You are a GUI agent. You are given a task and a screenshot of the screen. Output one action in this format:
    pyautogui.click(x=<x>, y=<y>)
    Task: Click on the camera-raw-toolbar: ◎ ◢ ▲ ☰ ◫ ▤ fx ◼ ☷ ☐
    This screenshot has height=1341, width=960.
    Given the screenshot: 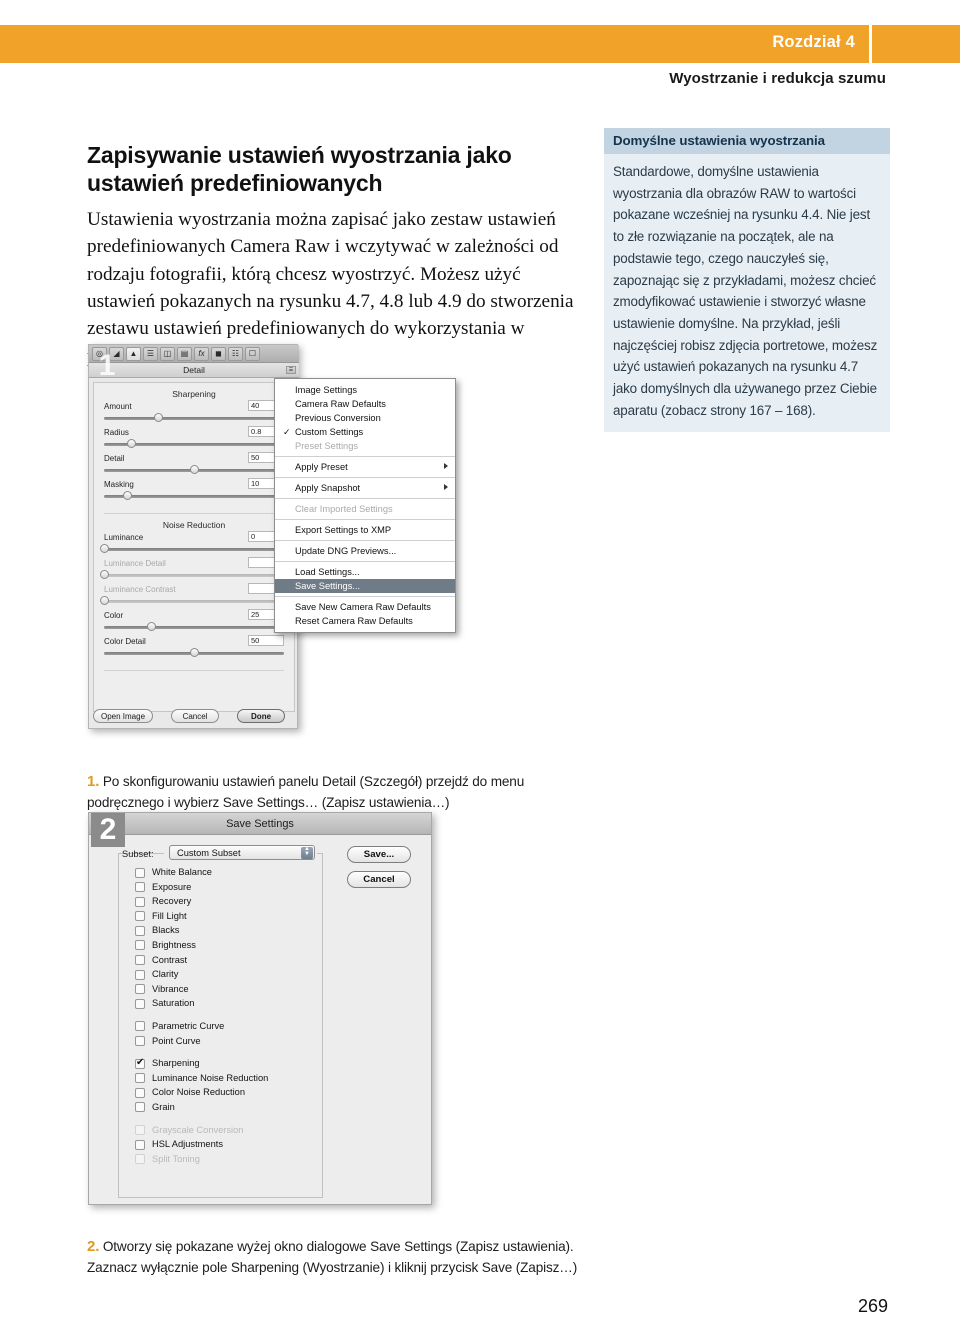 What is the action you would take?
    pyautogui.click(x=194, y=354)
    